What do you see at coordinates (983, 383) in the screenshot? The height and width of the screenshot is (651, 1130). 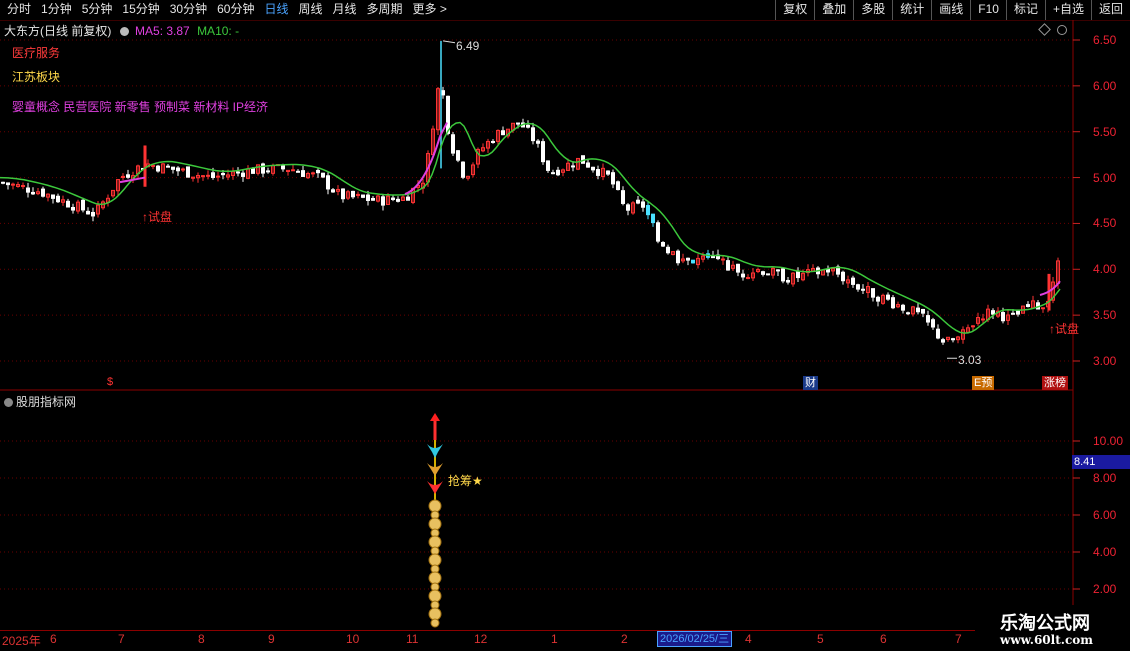 I see `badge-yu: E预` at bounding box center [983, 383].